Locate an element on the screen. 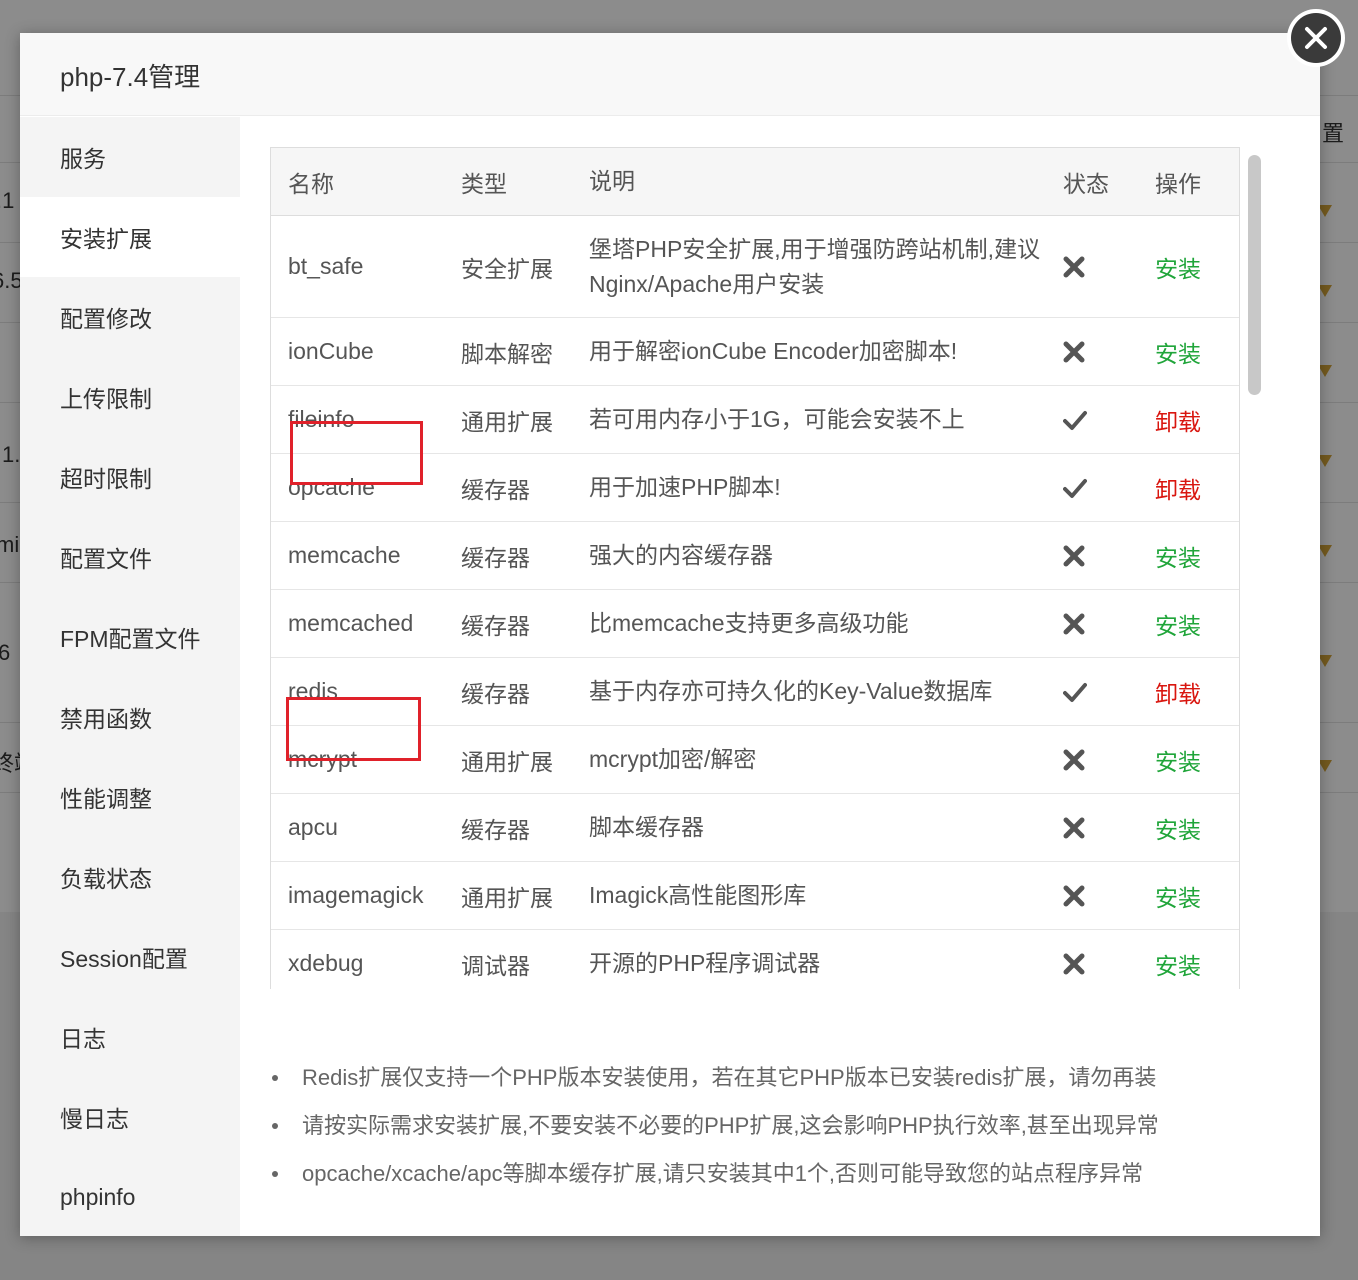 Image resolution: width=1358 pixels, height=1280 pixels. sidebar-item: Session配置 is located at coordinates (130, 957).